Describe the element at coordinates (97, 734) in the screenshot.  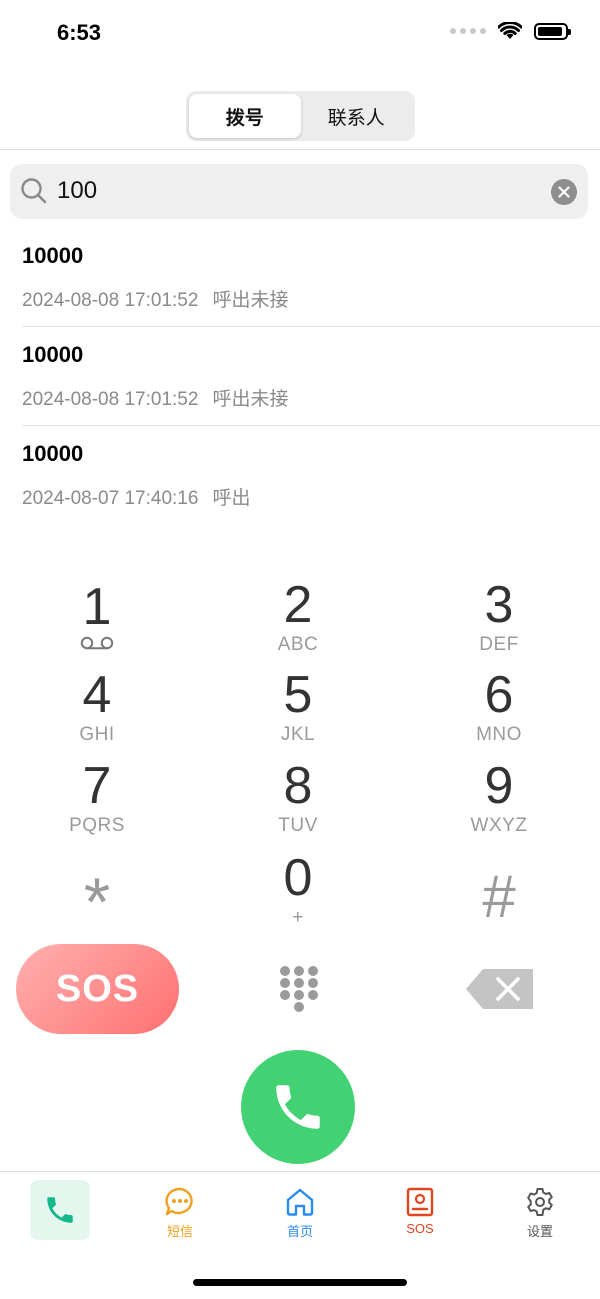
I see `key-letters: GHI` at that location.